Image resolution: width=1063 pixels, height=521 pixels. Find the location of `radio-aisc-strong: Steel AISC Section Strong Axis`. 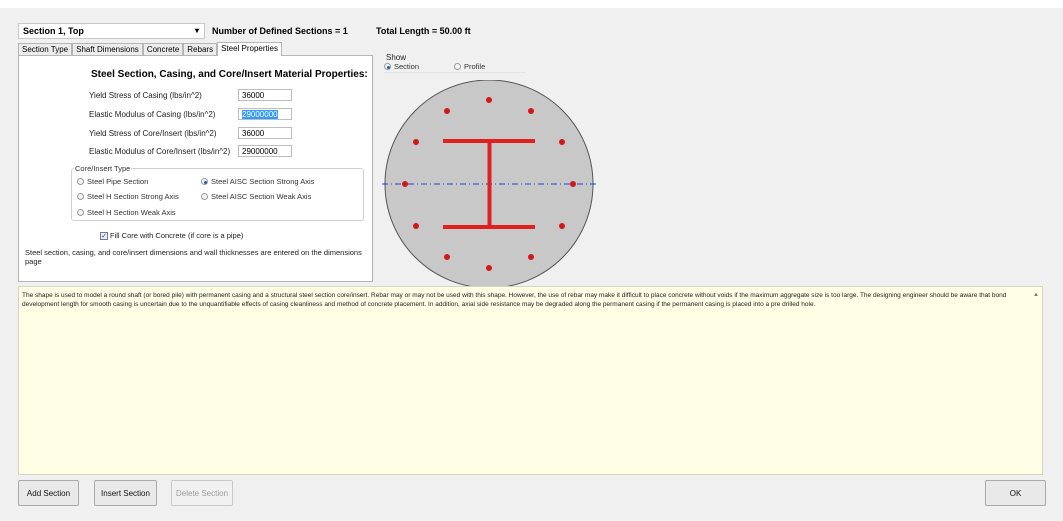

radio-aisc-strong: Steel AISC Section Strong Axis is located at coordinates (257, 181).